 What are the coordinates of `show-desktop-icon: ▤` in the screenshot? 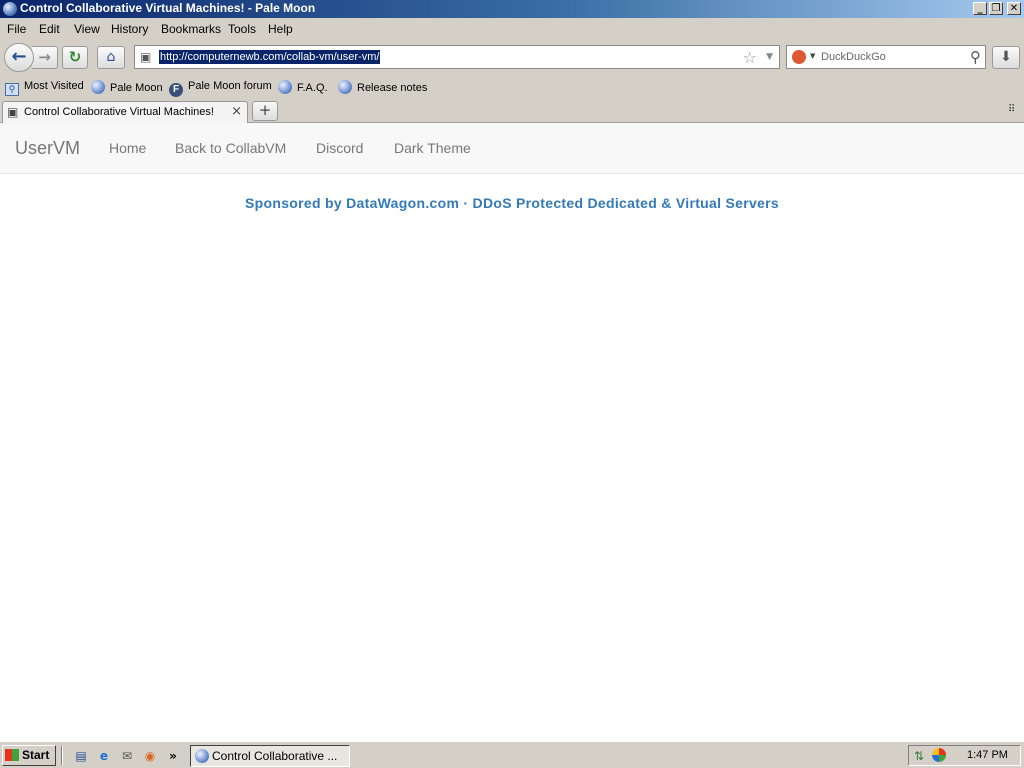 It's located at (81, 756).